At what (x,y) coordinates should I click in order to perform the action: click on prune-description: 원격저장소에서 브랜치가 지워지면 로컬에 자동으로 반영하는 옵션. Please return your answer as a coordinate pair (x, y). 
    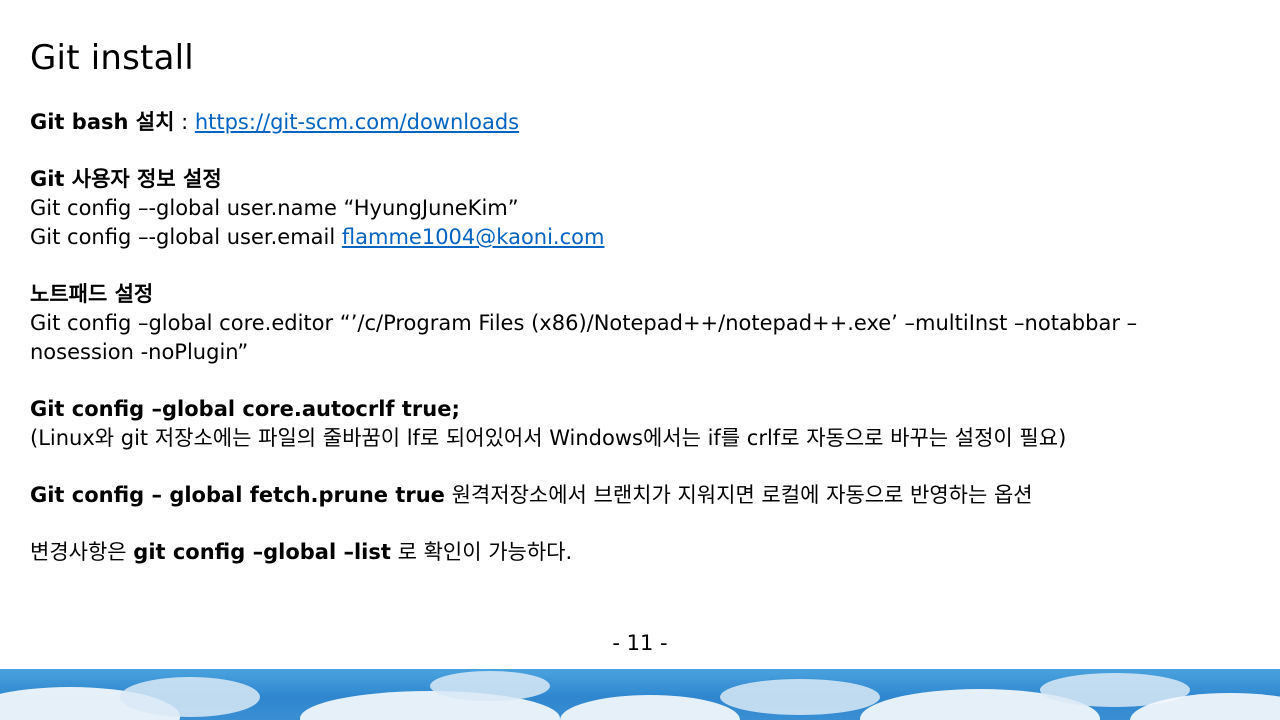
    Looking at the image, I should click on (738, 495).